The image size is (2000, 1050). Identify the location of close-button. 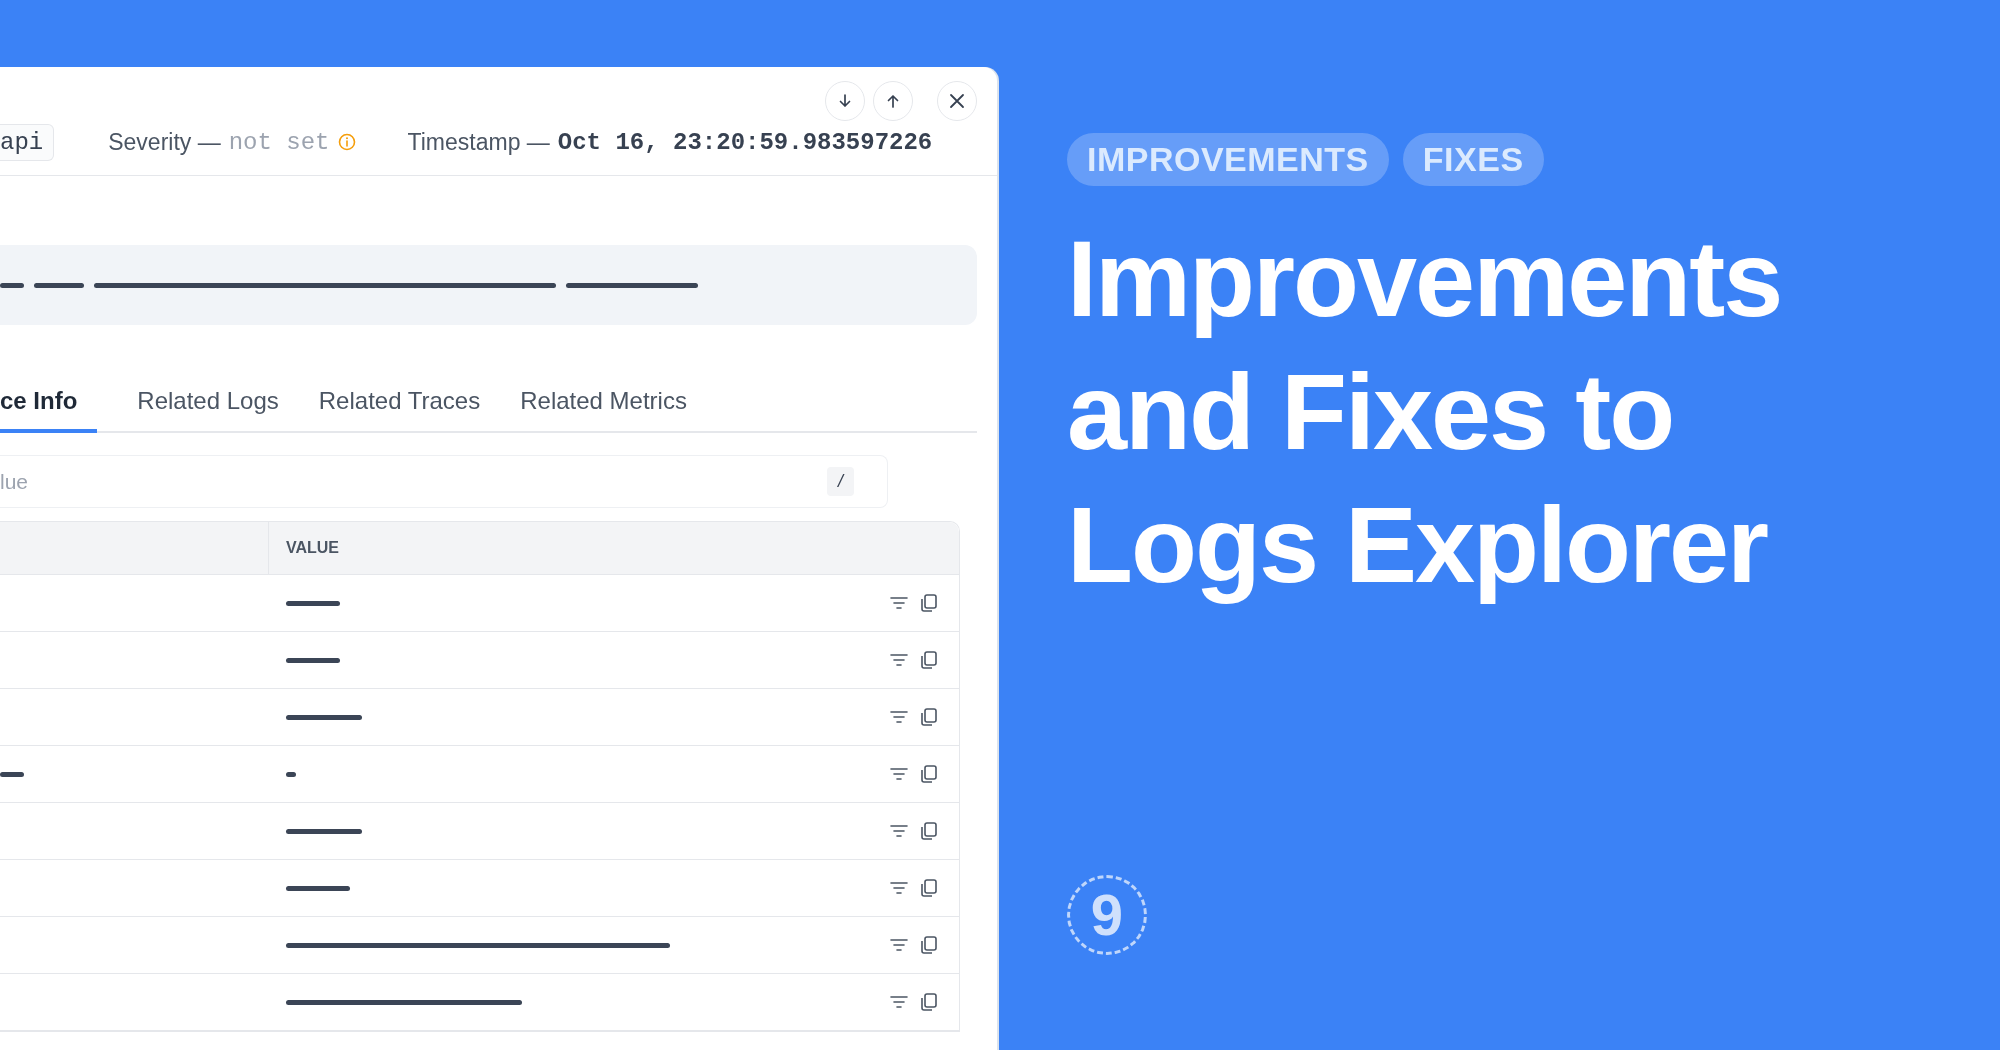
(957, 101).